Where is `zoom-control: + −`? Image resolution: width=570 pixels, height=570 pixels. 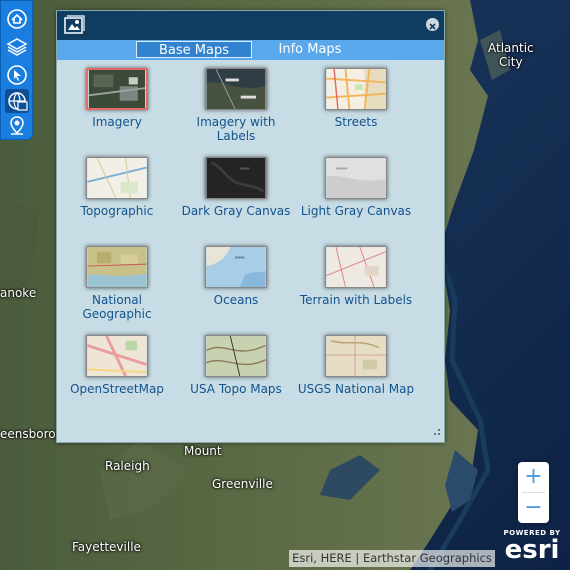
zoom-control: + − is located at coordinates (533, 492).